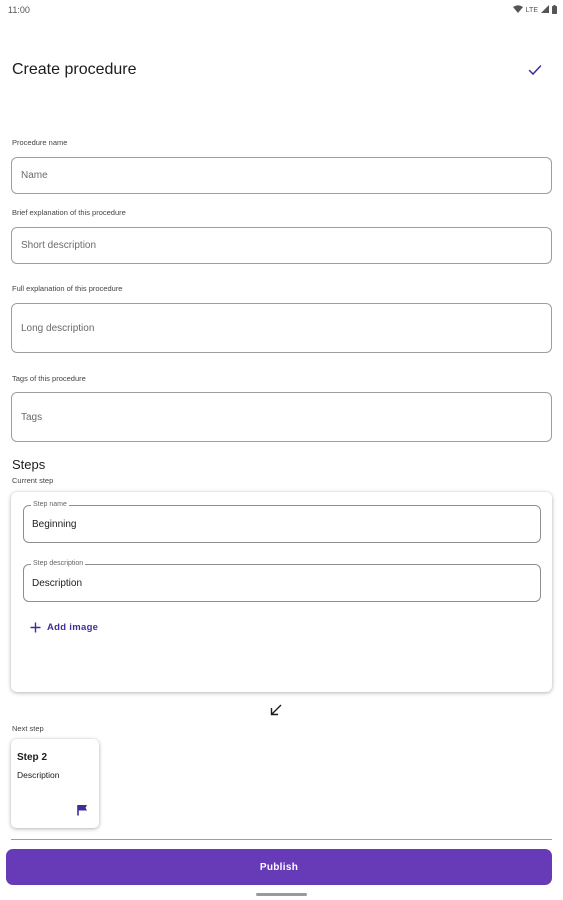 The height and width of the screenshot is (900, 563). What do you see at coordinates (58, 564) in the screenshot?
I see `step-description-label: Step description` at bounding box center [58, 564].